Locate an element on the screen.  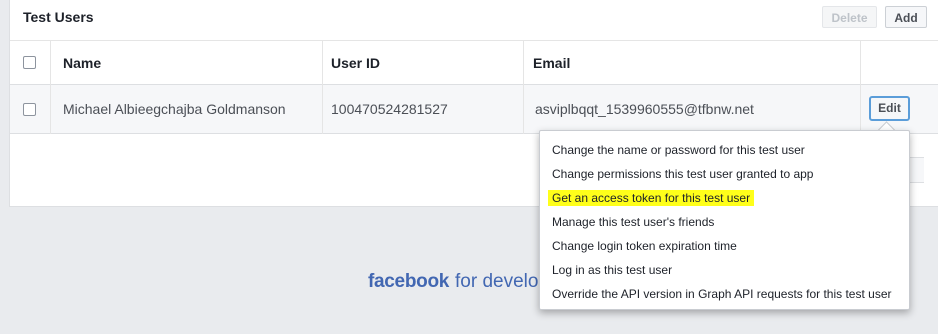
add-button: Add is located at coordinates (906, 17).